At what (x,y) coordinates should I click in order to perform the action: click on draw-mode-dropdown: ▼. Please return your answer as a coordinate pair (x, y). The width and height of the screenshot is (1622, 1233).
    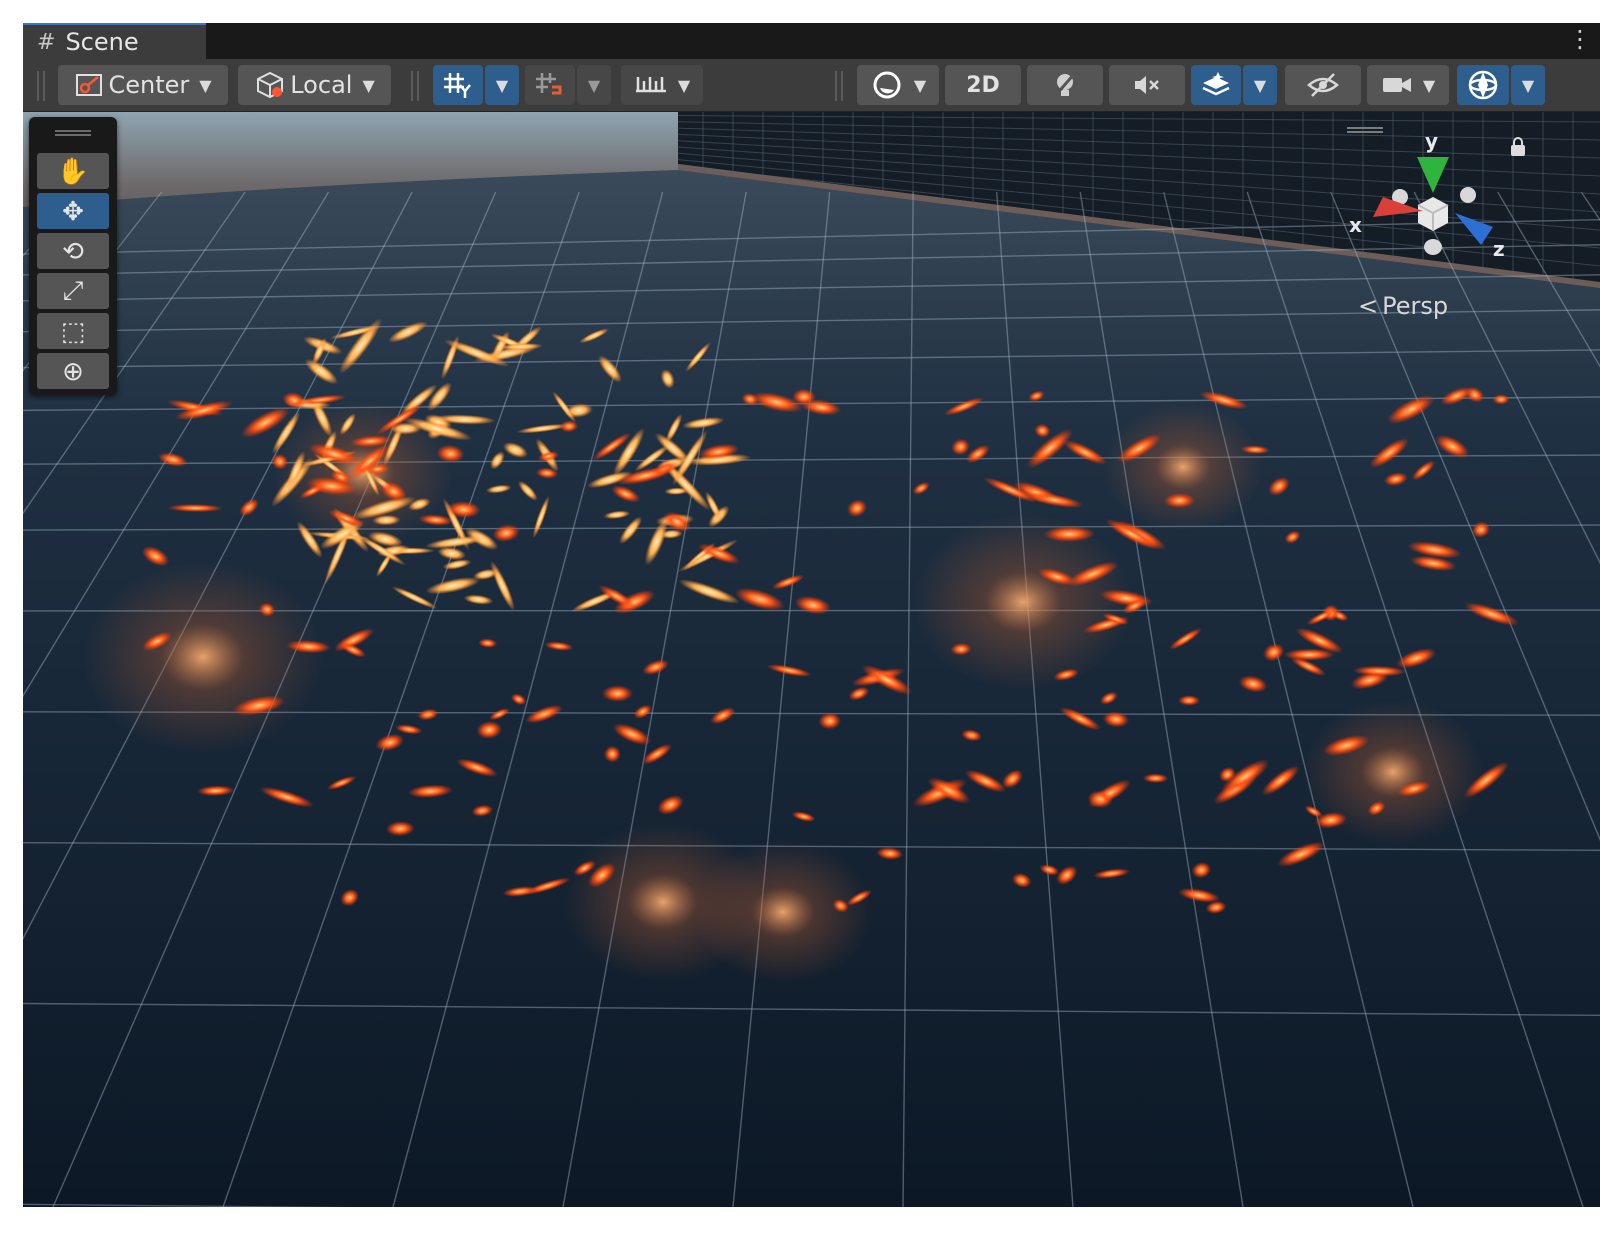
    Looking at the image, I should click on (898, 85).